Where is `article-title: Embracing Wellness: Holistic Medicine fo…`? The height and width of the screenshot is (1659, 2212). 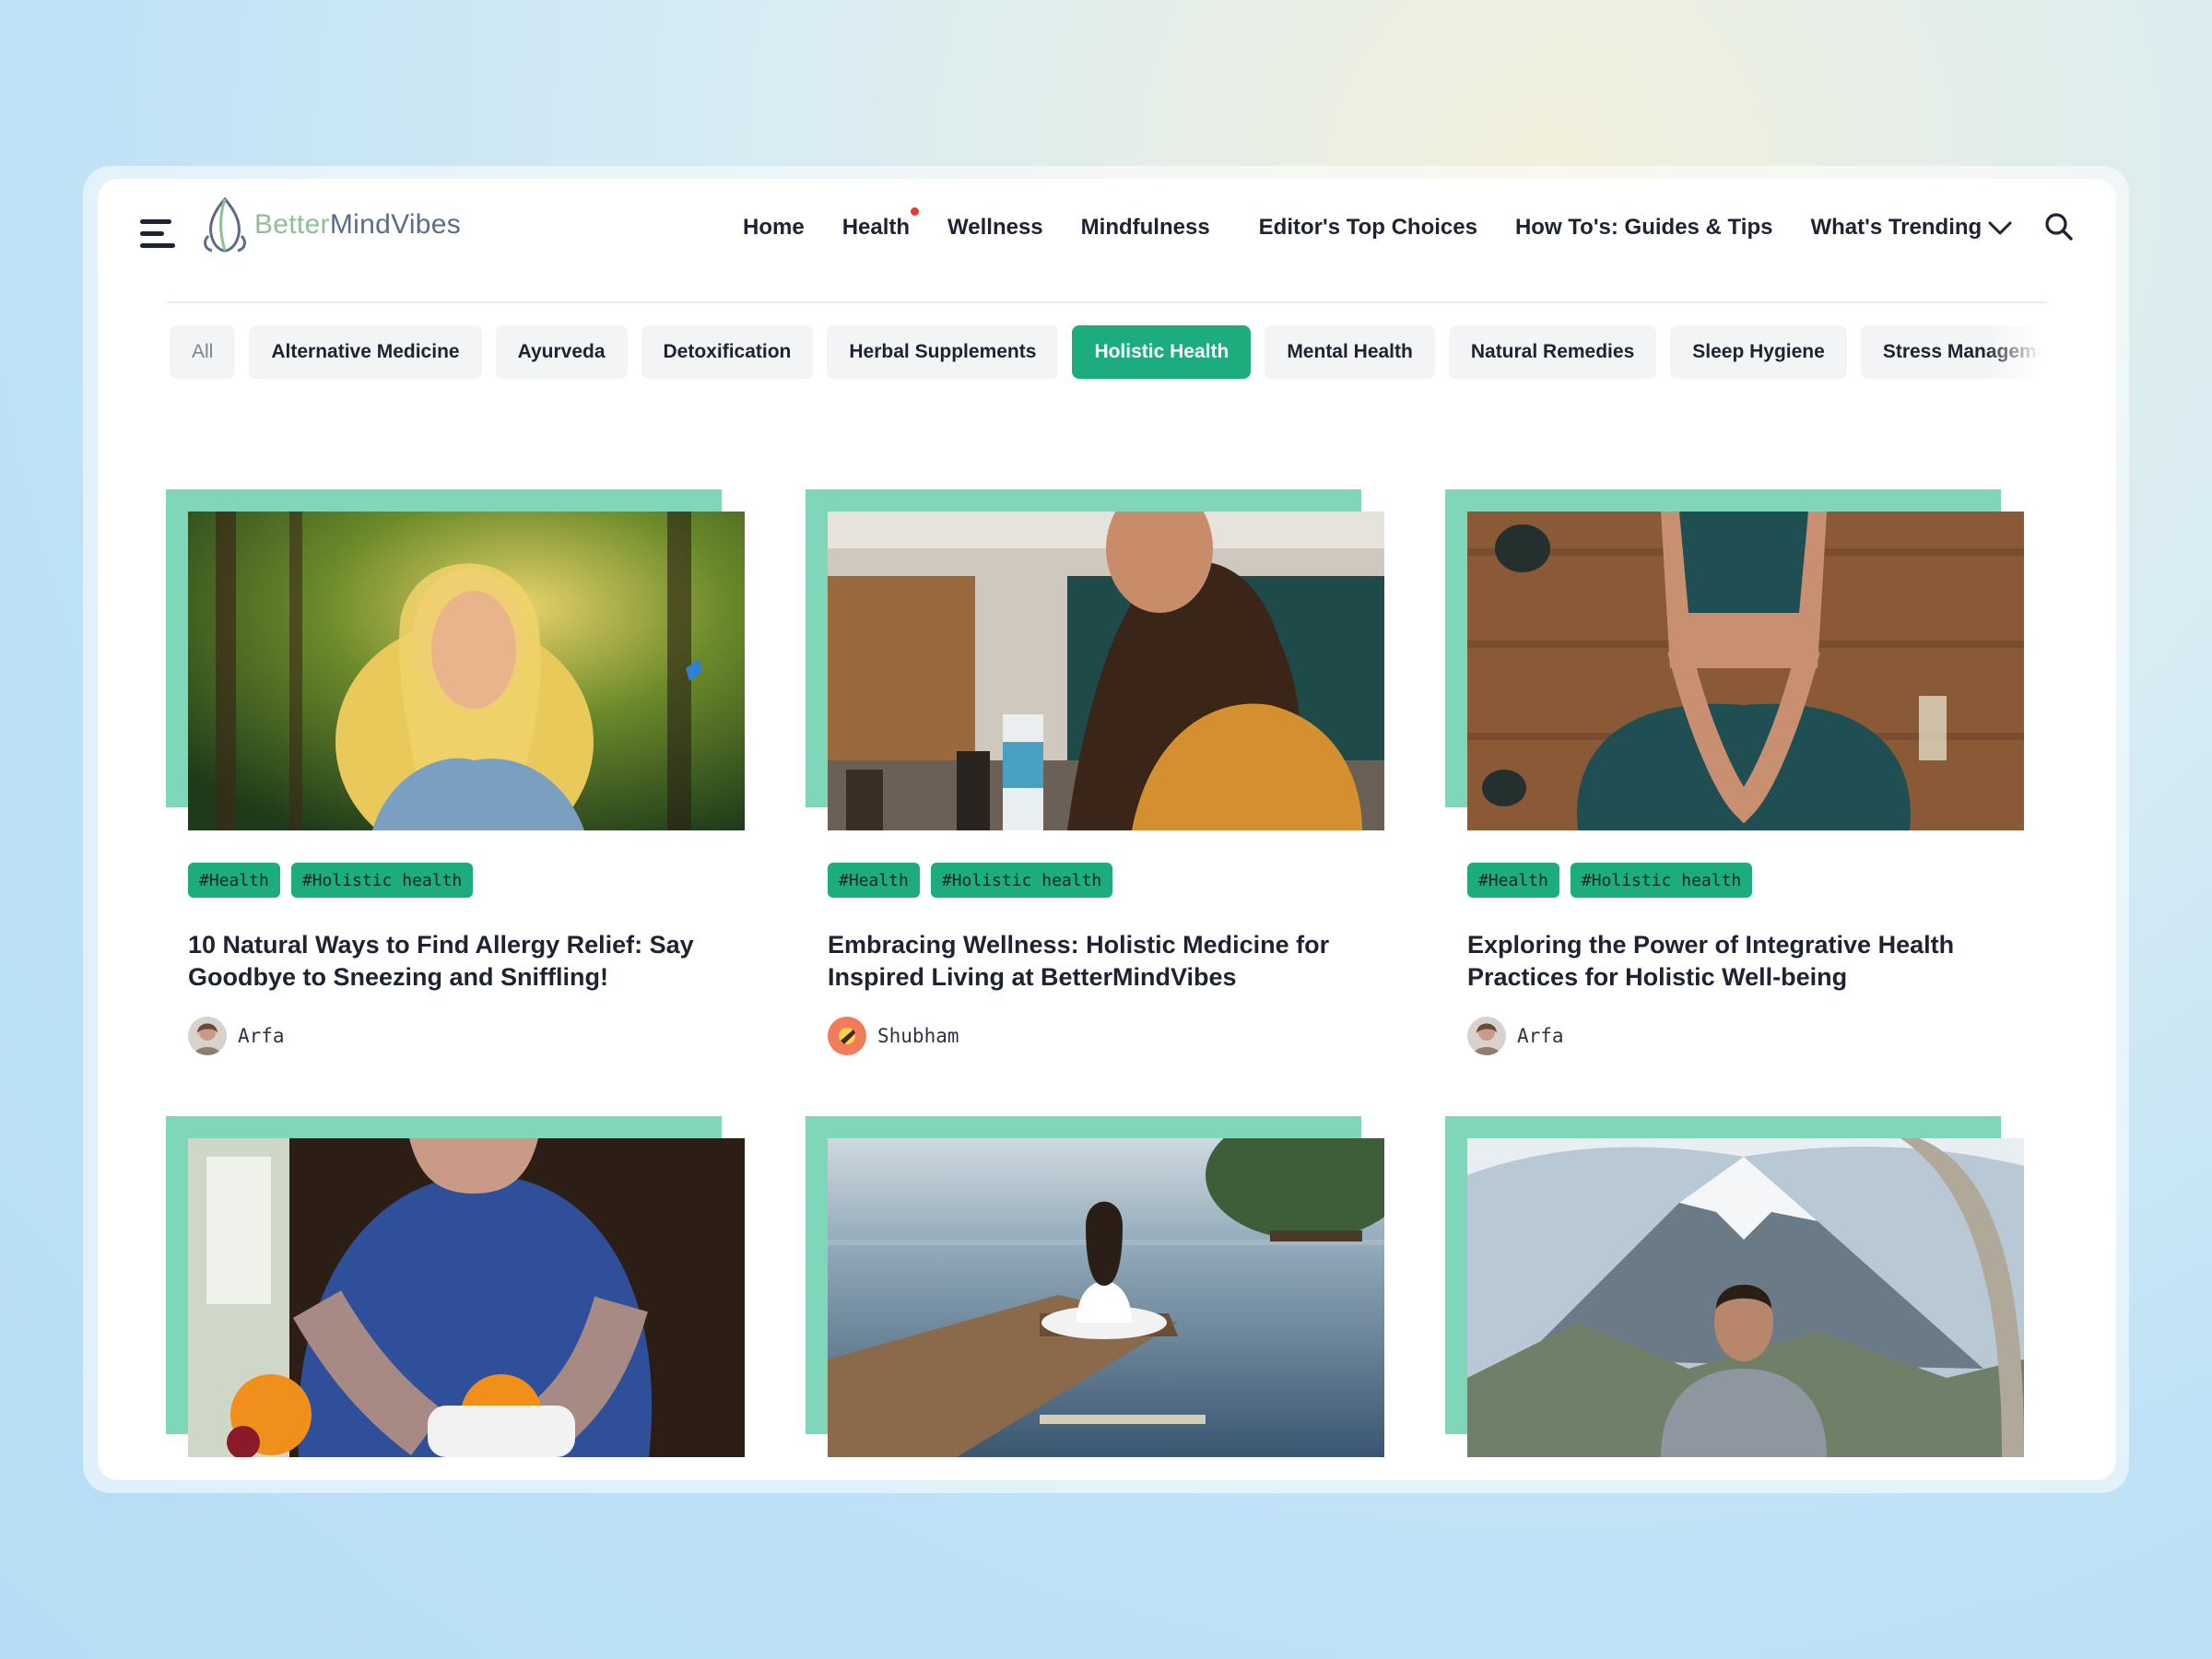 article-title: Embracing Wellness: Holistic Medicine fo… is located at coordinates (1095, 961).